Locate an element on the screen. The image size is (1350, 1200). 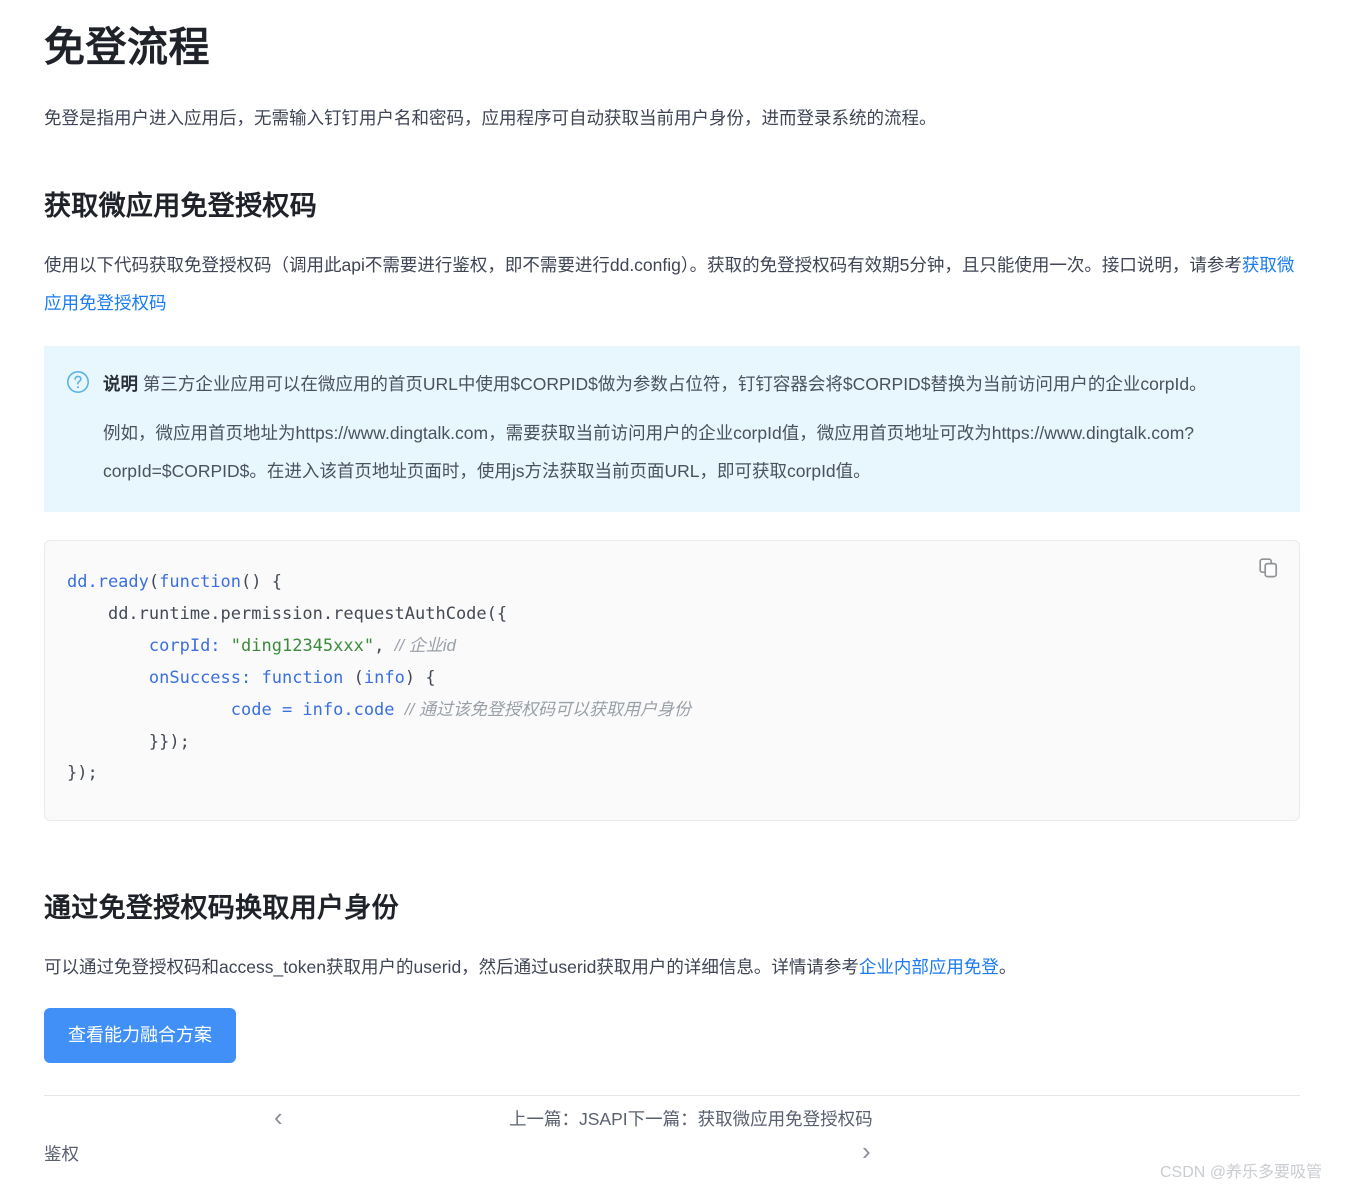
note-label: 说明 is located at coordinates (120, 384).